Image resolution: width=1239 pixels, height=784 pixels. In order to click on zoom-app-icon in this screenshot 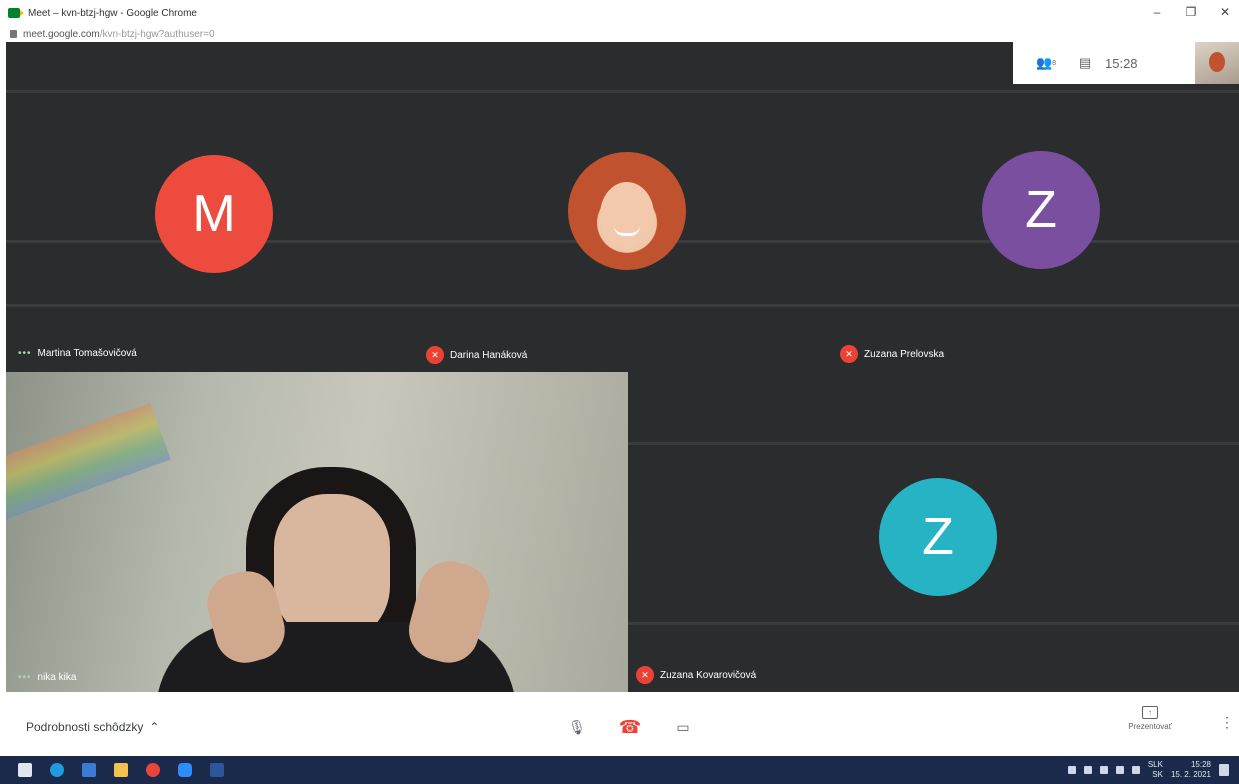, I will do `click(185, 770)`.